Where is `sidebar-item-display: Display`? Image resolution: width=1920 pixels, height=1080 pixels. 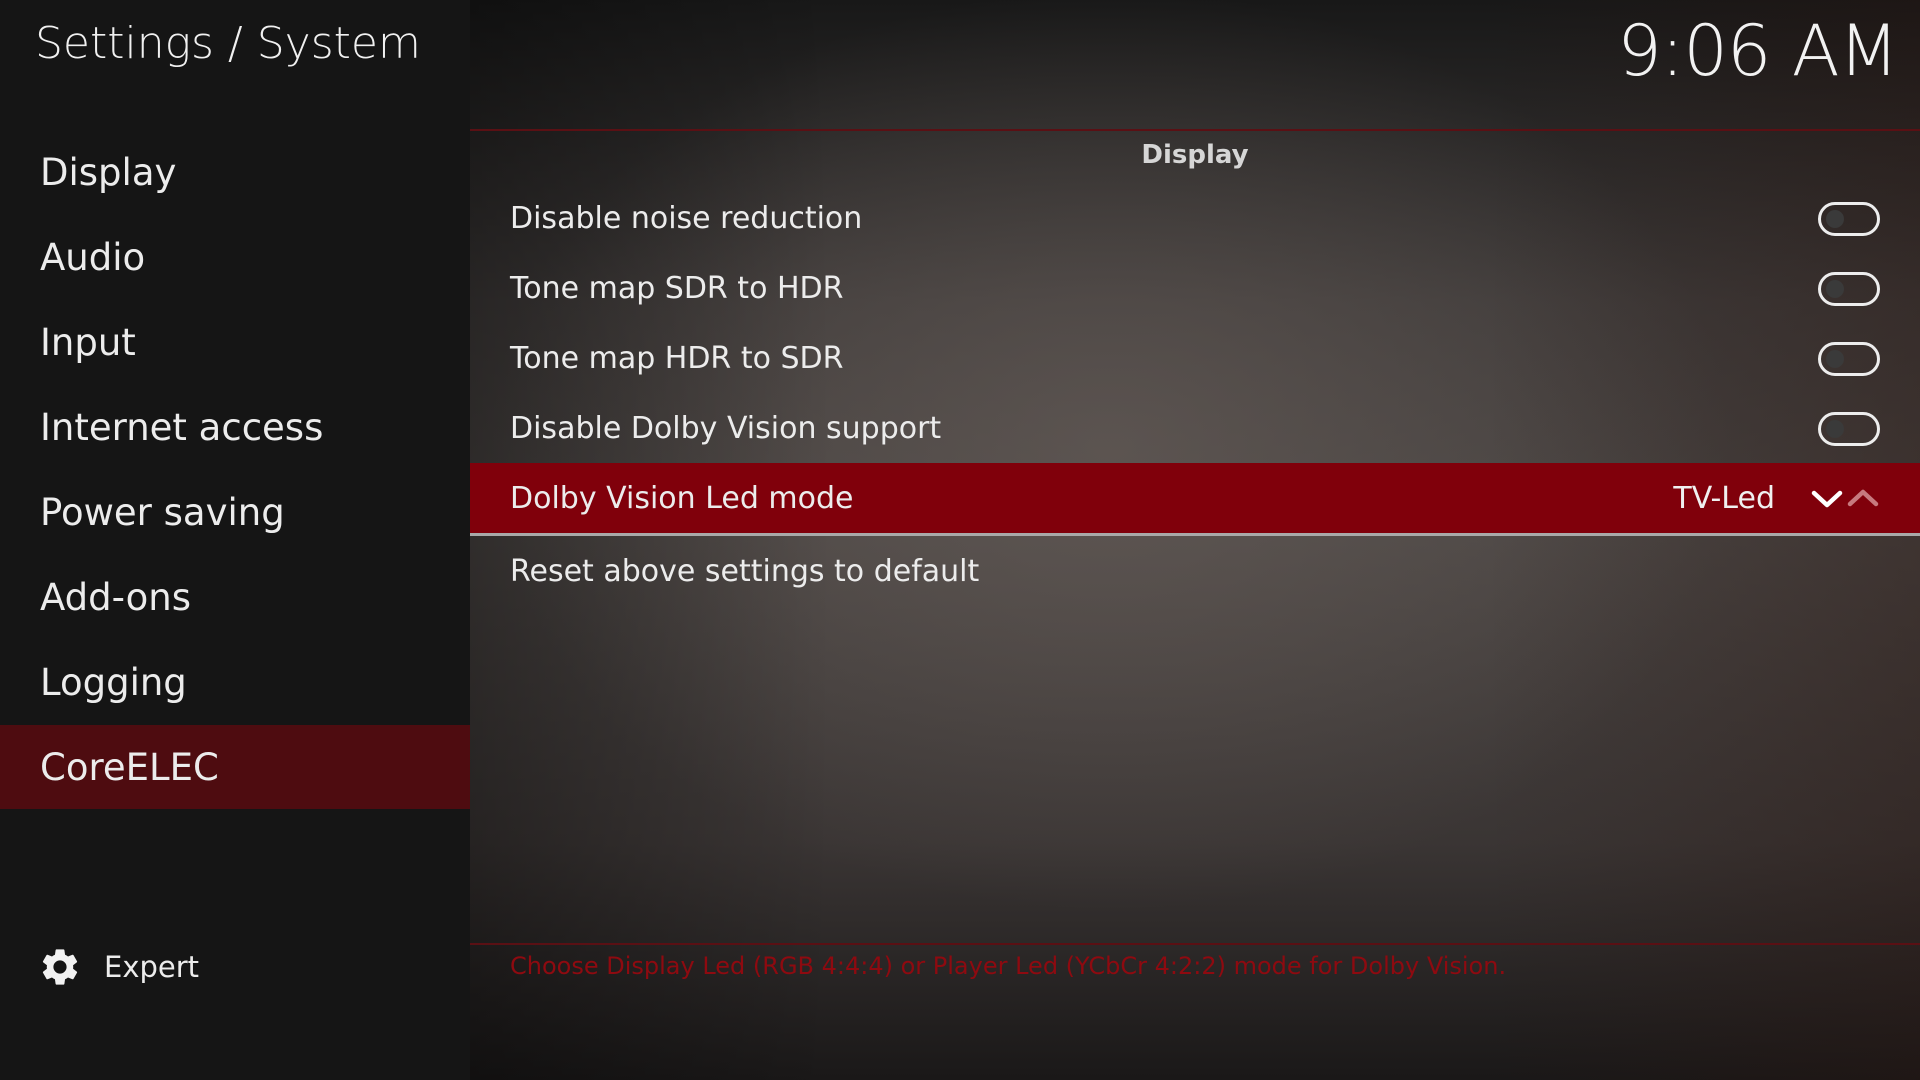 sidebar-item-display: Display is located at coordinates (235, 172).